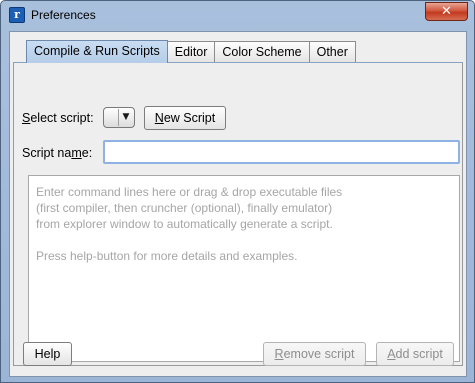 This screenshot has width=475, height=383. I want to click on dropdown-arrow-icon: ▼, so click(125, 117).